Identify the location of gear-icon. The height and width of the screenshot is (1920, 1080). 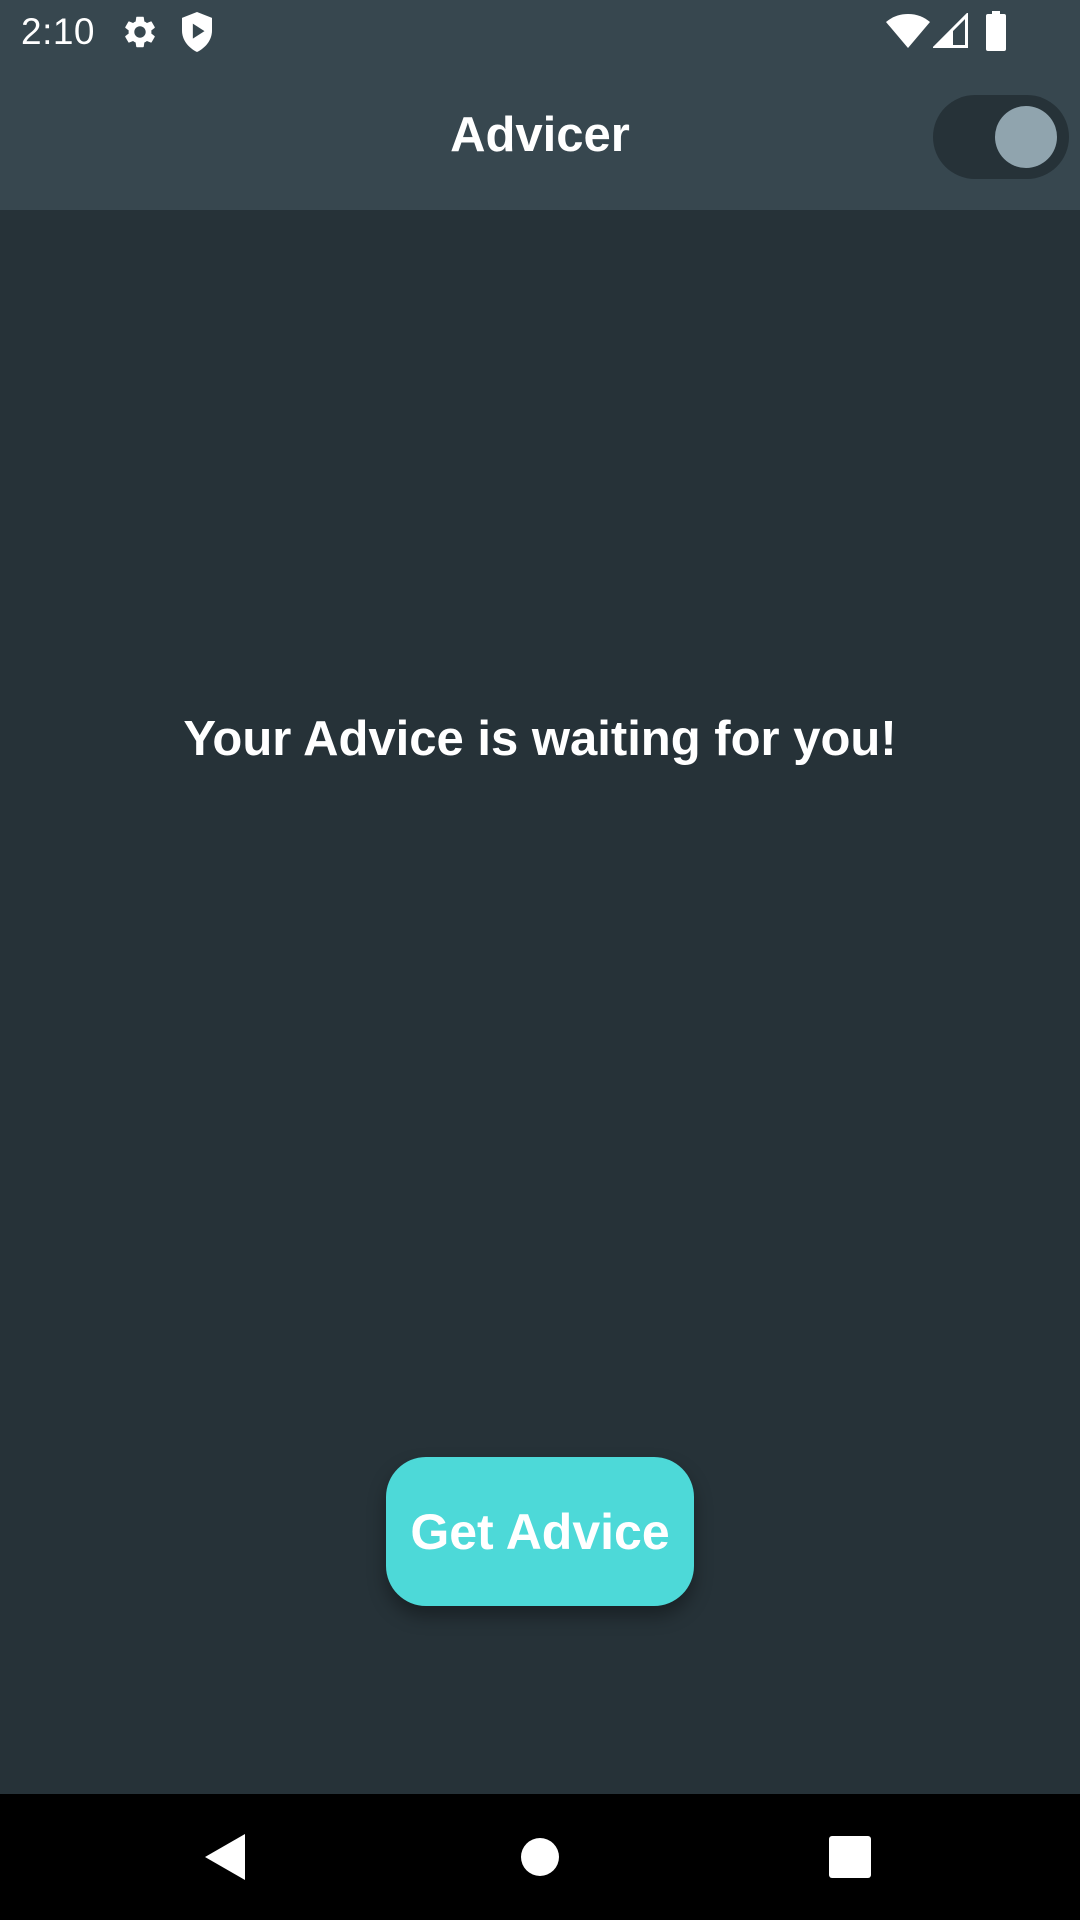
(140, 32).